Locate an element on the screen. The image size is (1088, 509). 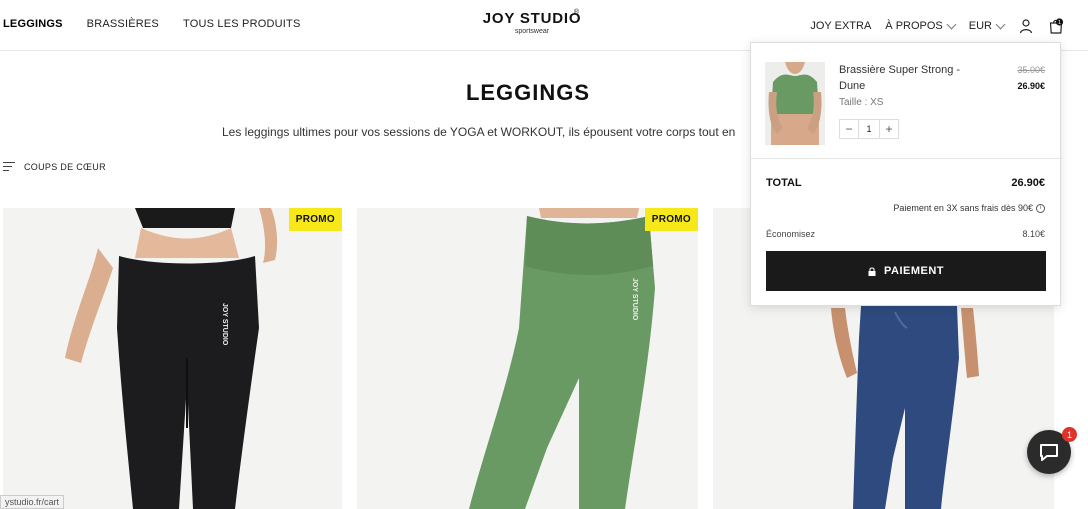
nav-leggings: LEGGINGS is located at coordinates (33, 24).